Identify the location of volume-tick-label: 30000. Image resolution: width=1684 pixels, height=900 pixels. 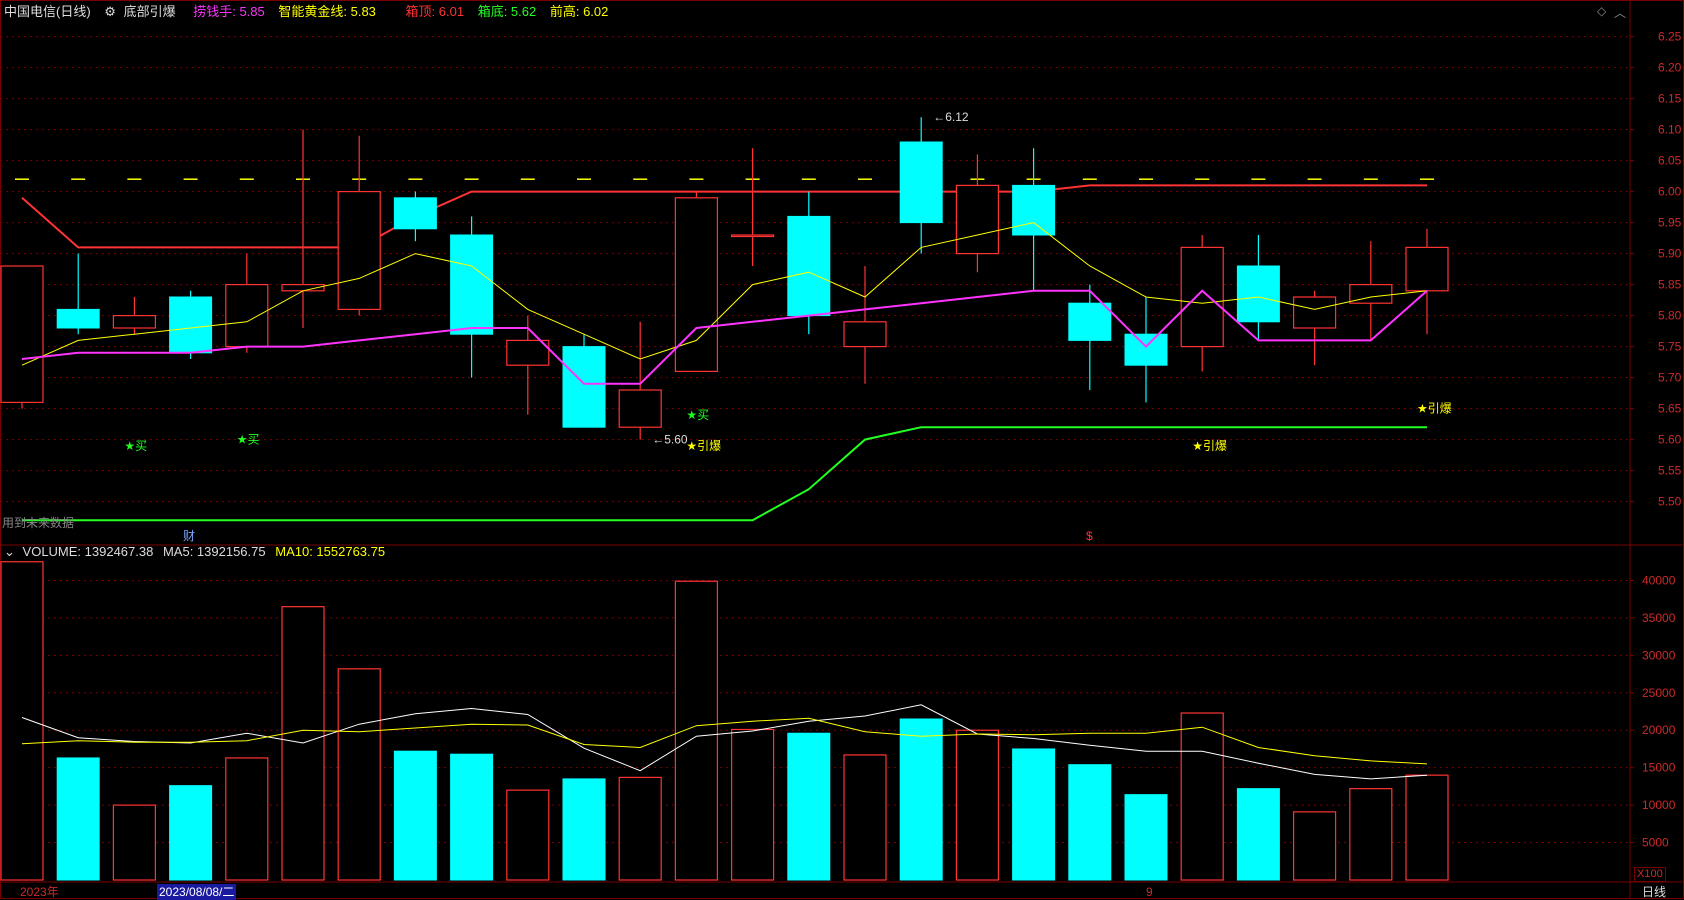
(1659, 655).